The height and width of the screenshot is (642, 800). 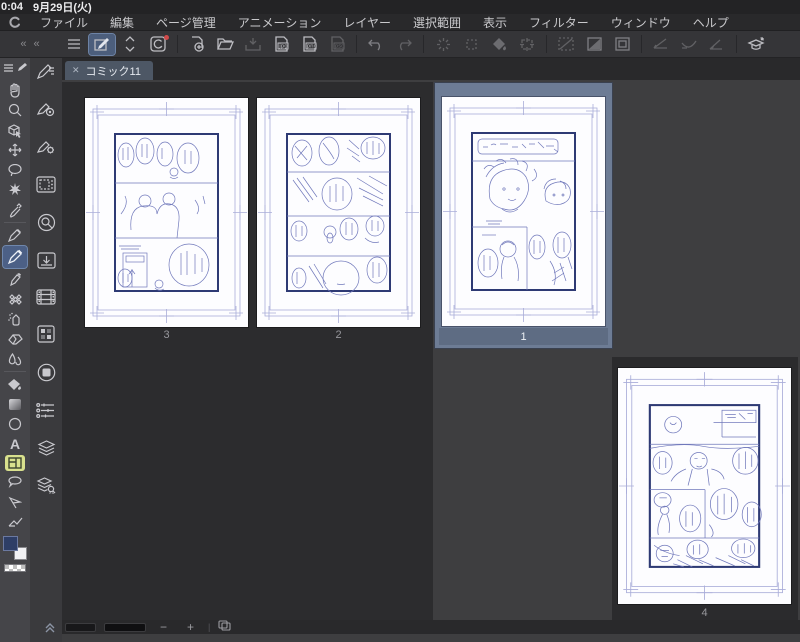 What do you see at coordinates (495, 22) in the screenshot?
I see `menu-view: 表示` at bounding box center [495, 22].